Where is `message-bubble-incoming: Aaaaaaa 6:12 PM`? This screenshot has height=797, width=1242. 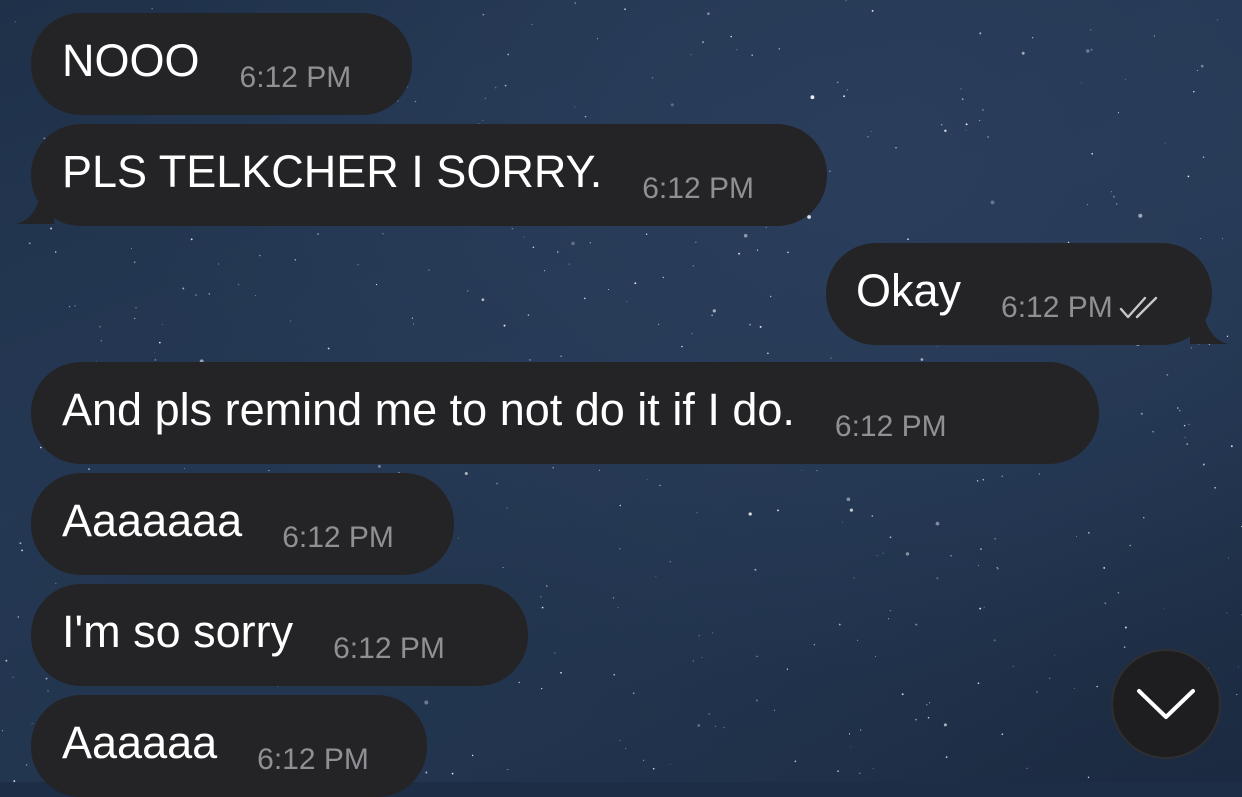 message-bubble-incoming: Aaaaaaa 6:12 PM is located at coordinates (242, 524).